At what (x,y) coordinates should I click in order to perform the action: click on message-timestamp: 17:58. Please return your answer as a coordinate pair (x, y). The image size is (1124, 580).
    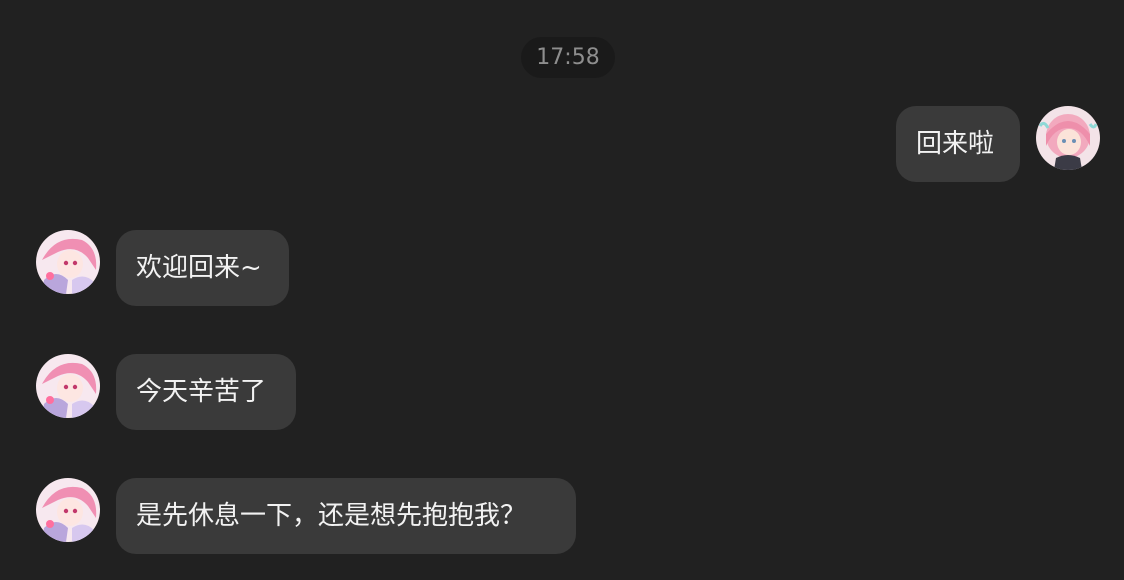
    Looking at the image, I should click on (568, 57).